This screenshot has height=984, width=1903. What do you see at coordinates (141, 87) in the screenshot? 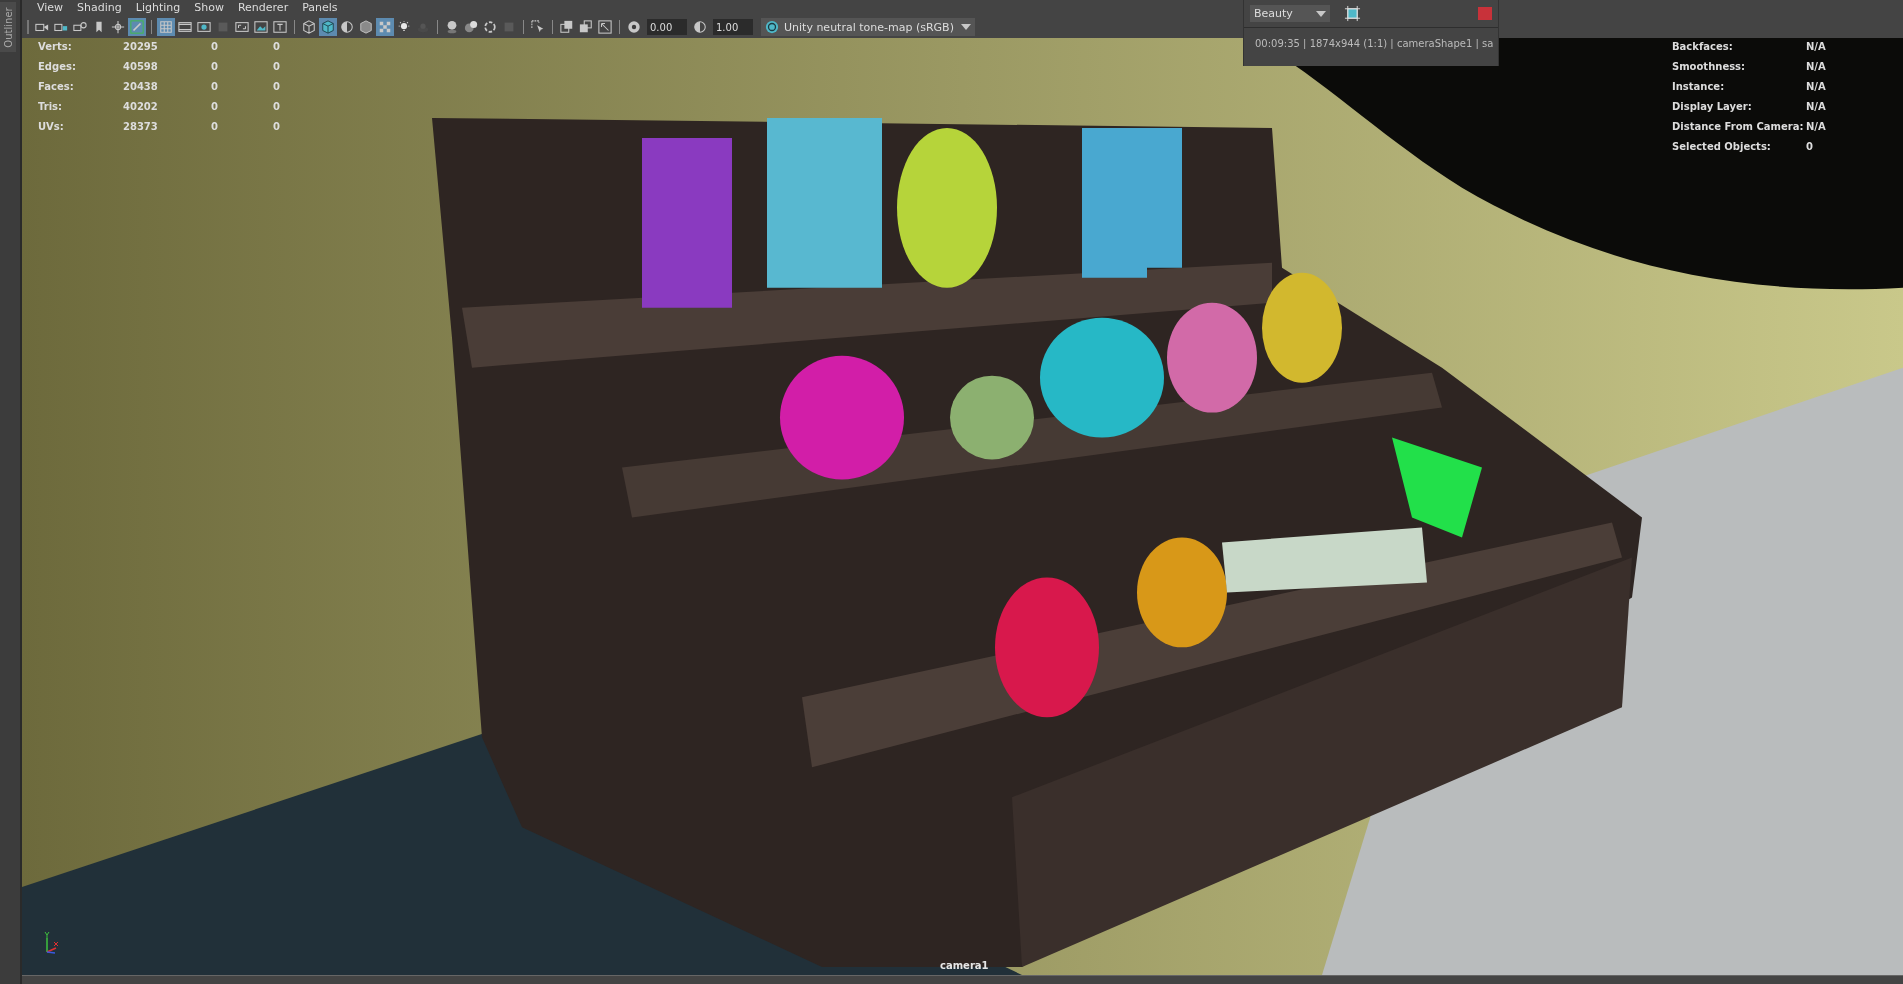
I see `hud-value: 20438` at bounding box center [141, 87].